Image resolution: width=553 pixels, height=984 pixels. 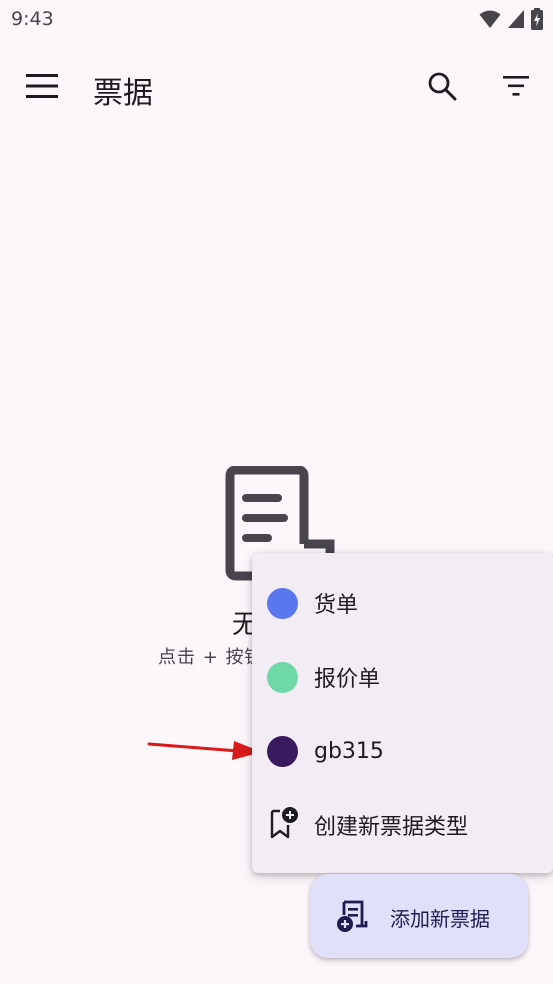 I want to click on menu-item-label: 货单, so click(x=336, y=605).